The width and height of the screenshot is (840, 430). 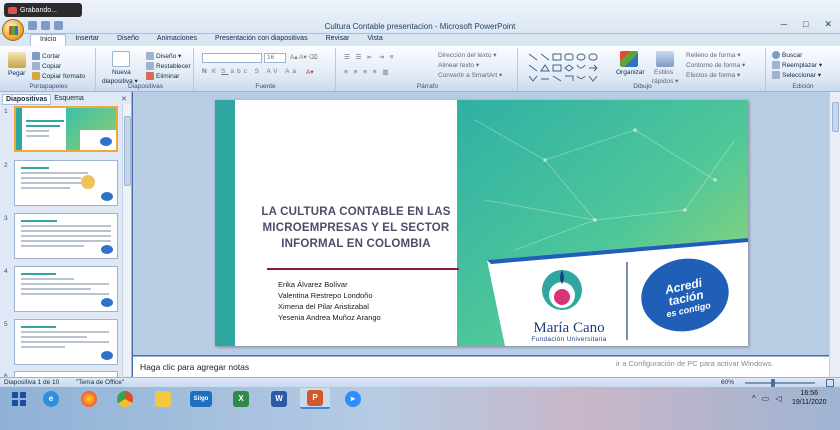 What do you see at coordinates (776, 55) in the screenshot?
I see `binoculars-icon` at bounding box center [776, 55].